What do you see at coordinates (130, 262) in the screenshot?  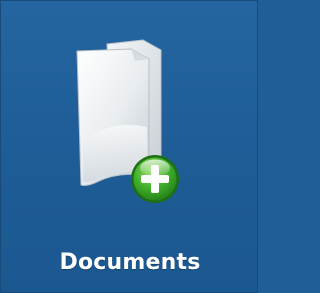 I see `tile-label: Documents` at bounding box center [130, 262].